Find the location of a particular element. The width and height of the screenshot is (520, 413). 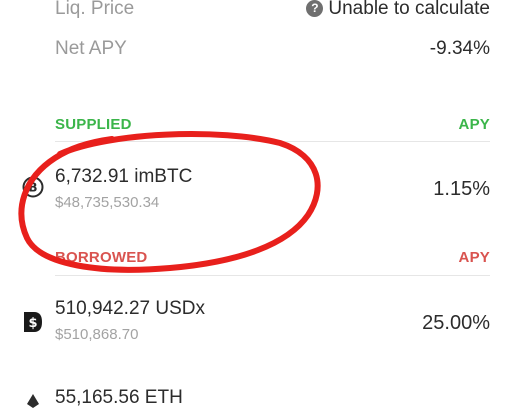

net-apy-label: Net APY is located at coordinates (91, 48).